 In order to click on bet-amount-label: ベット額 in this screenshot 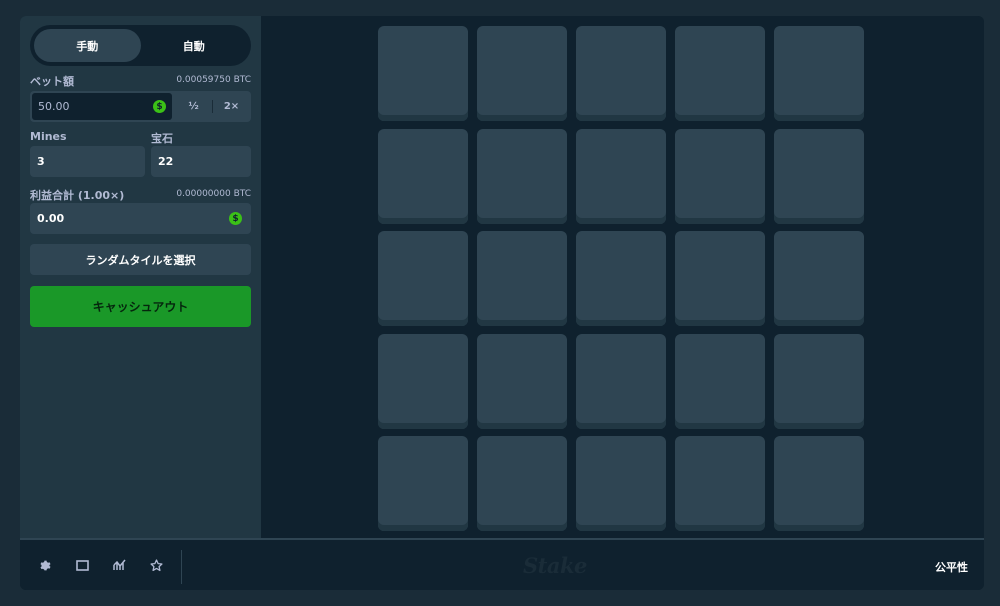, I will do `click(52, 81)`.